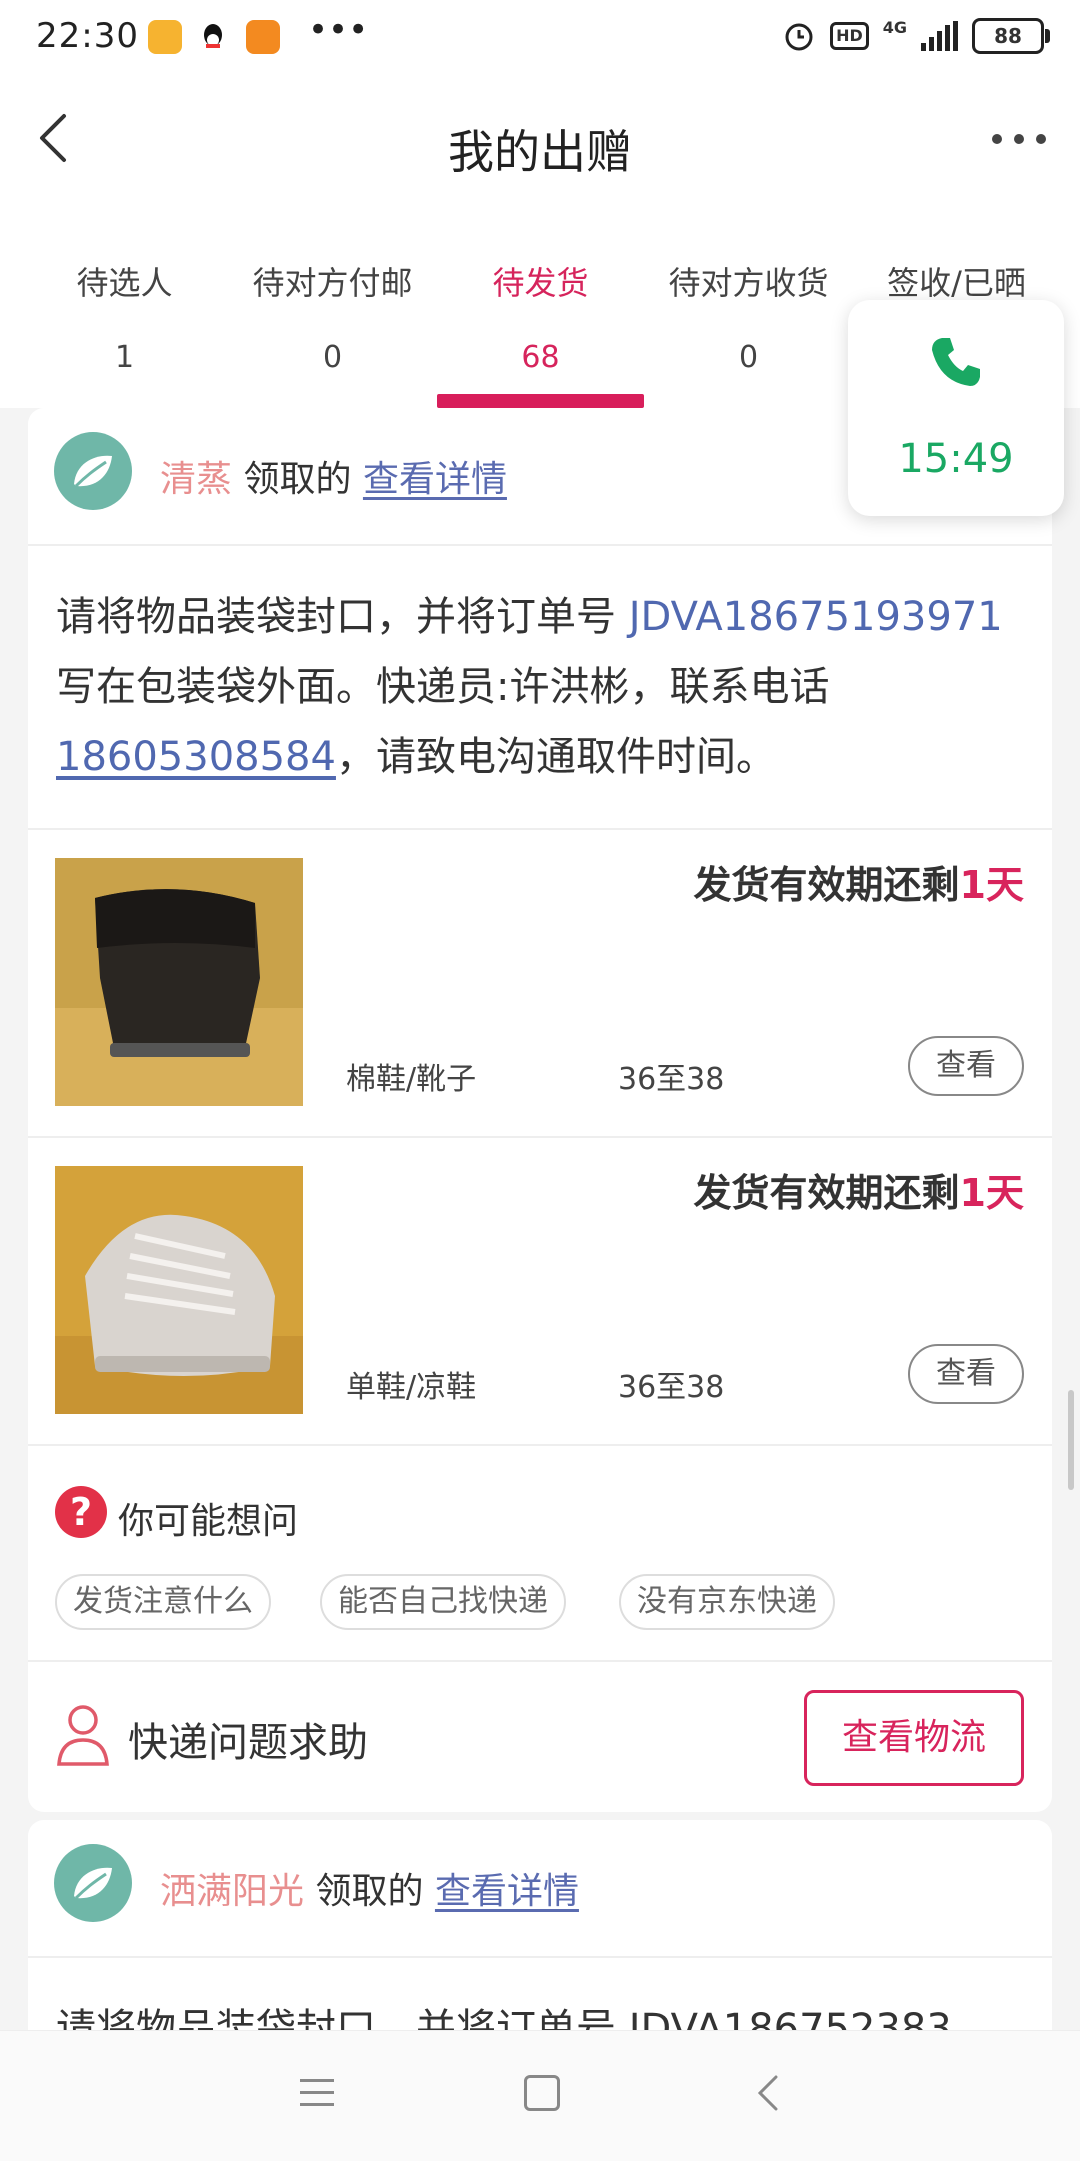  What do you see at coordinates (263, 37) in the screenshot?
I see `app-notification-icon` at bounding box center [263, 37].